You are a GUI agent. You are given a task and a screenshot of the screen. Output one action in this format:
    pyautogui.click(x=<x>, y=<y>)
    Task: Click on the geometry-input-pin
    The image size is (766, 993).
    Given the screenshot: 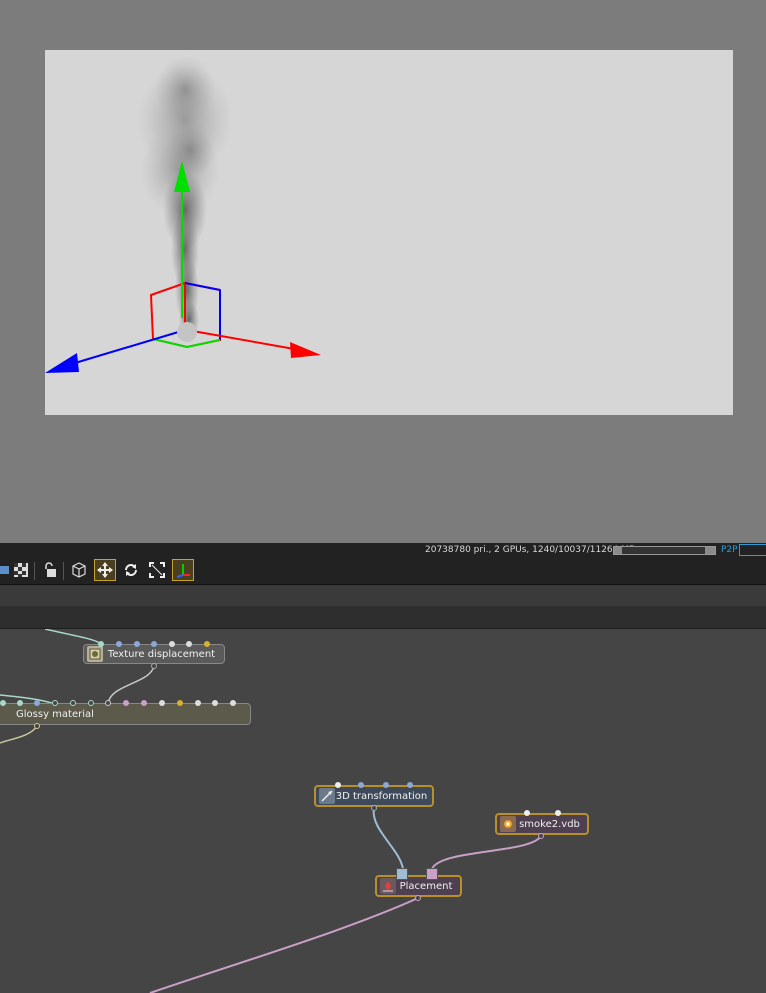 What is the action you would take?
    pyautogui.click(x=432, y=874)
    